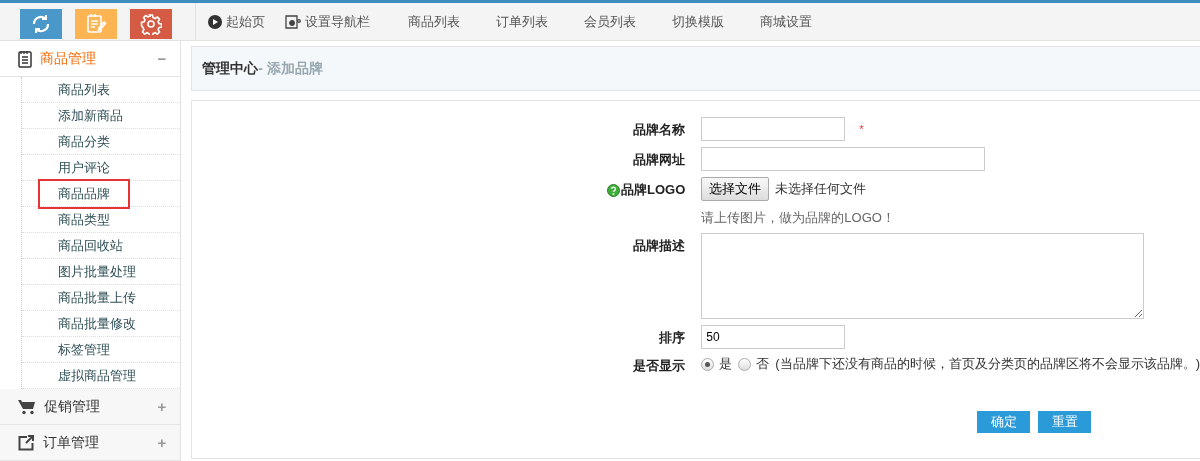 The image size is (1200, 461). I want to click on upload-hint: 请上传图片，做为品牌的LOGO！, so click(798, 218).